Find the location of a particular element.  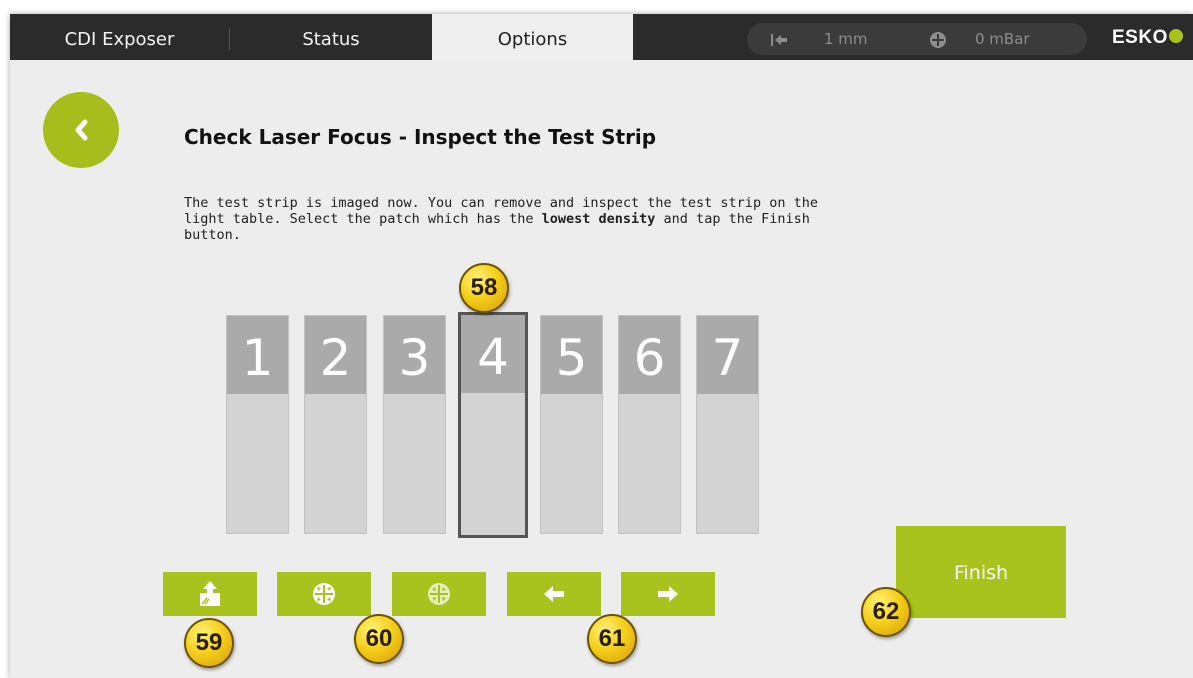

esko-logo: ESKO is located at coordinates (1147, 38).